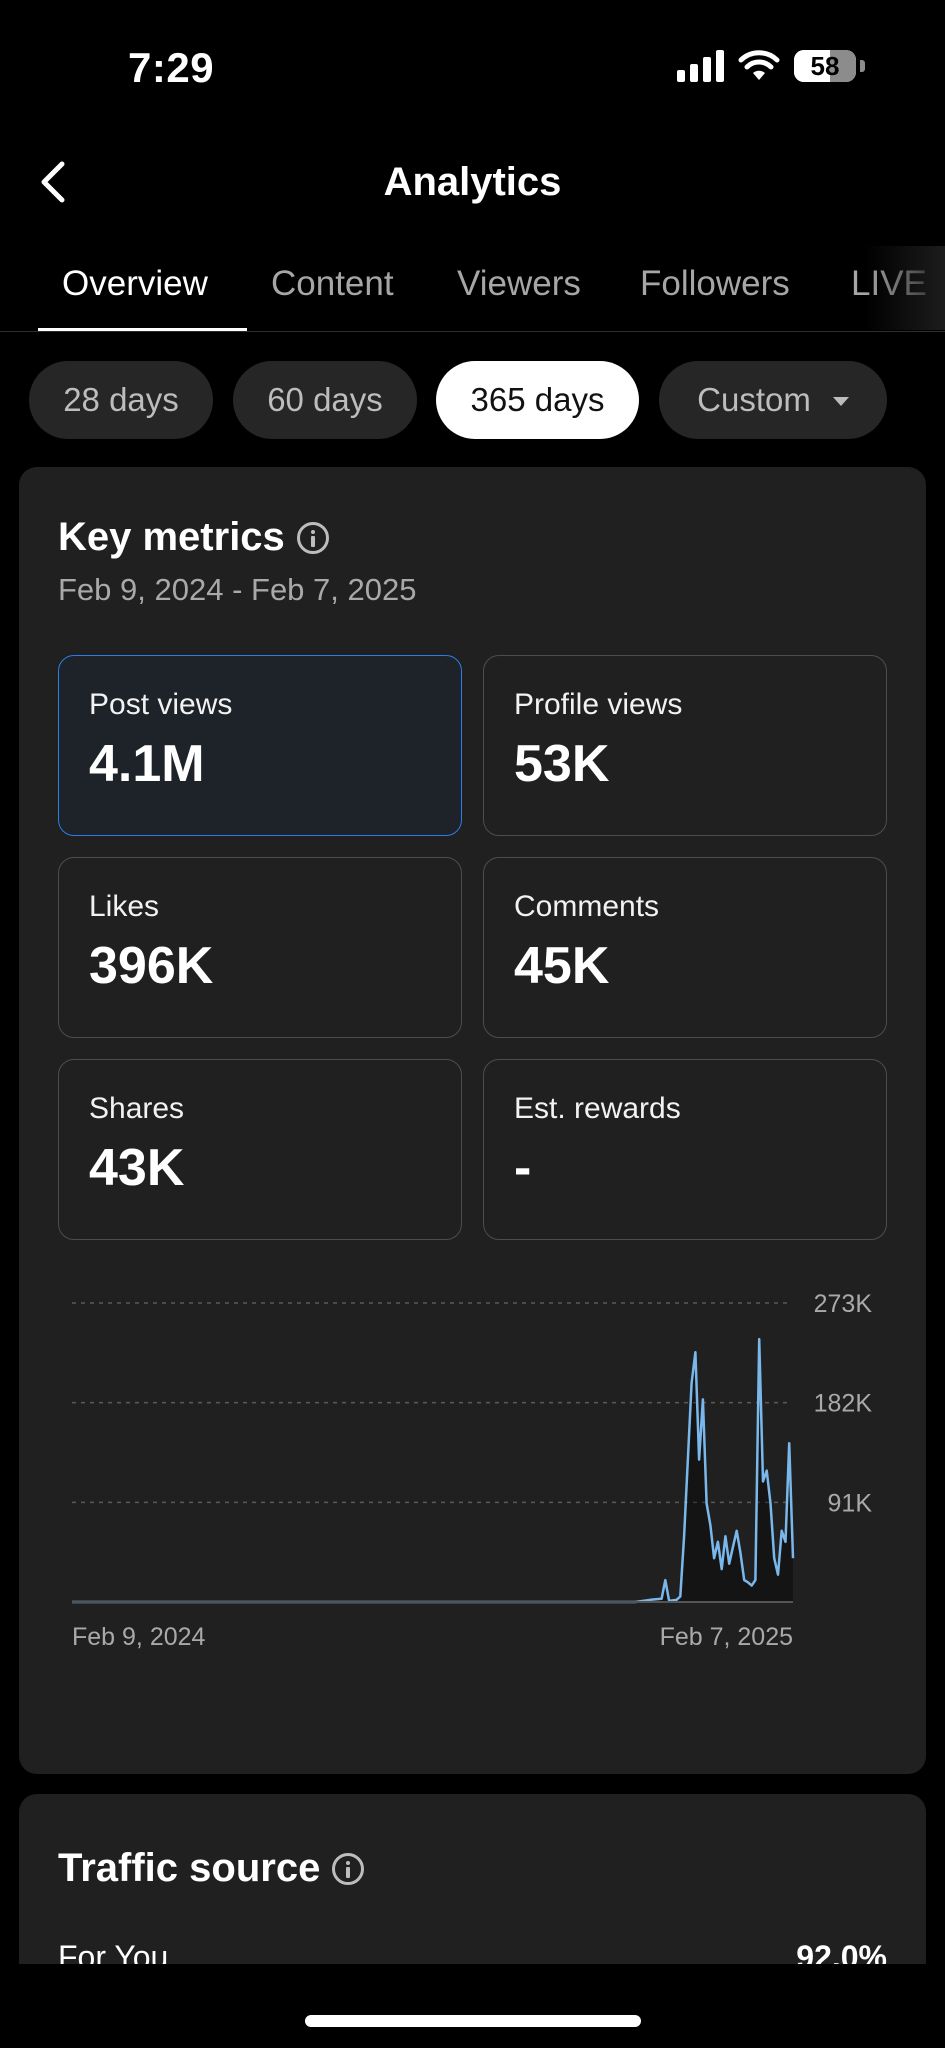 This screenshot has width=945, height=2048. What do you see at coordinates (685, 947) in the screenshot?
I see `metric-comments: Comments 45K` at bounding box center [685, 947].